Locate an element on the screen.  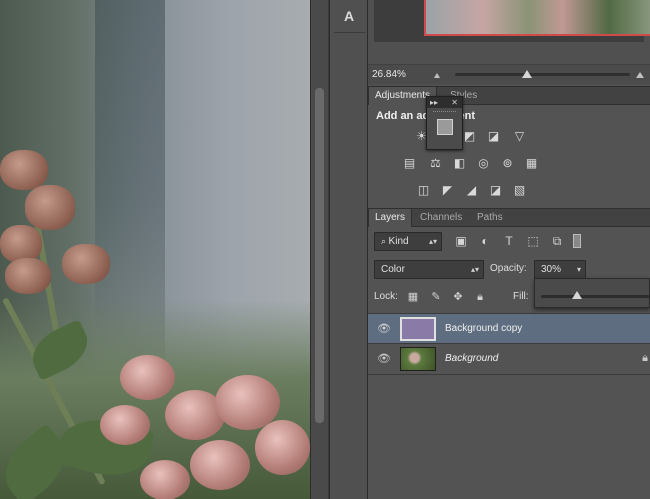
exposure-icon: ◩ is located at coordinates (469, 136).